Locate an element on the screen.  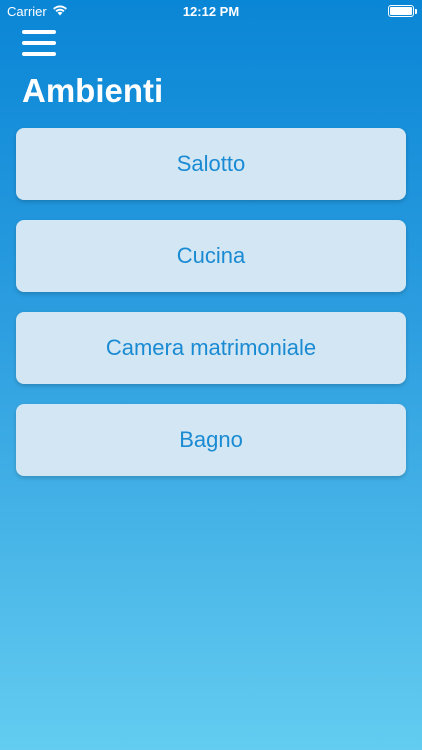
page-title: Ambienti is located at coordinates (93, 90).